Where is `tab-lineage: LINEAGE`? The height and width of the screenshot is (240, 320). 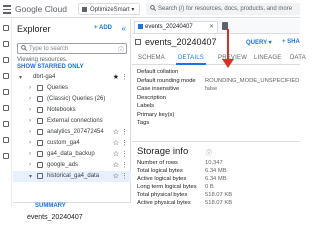 tab-lineage: LINEAGE is located at coordinates (267, 58).